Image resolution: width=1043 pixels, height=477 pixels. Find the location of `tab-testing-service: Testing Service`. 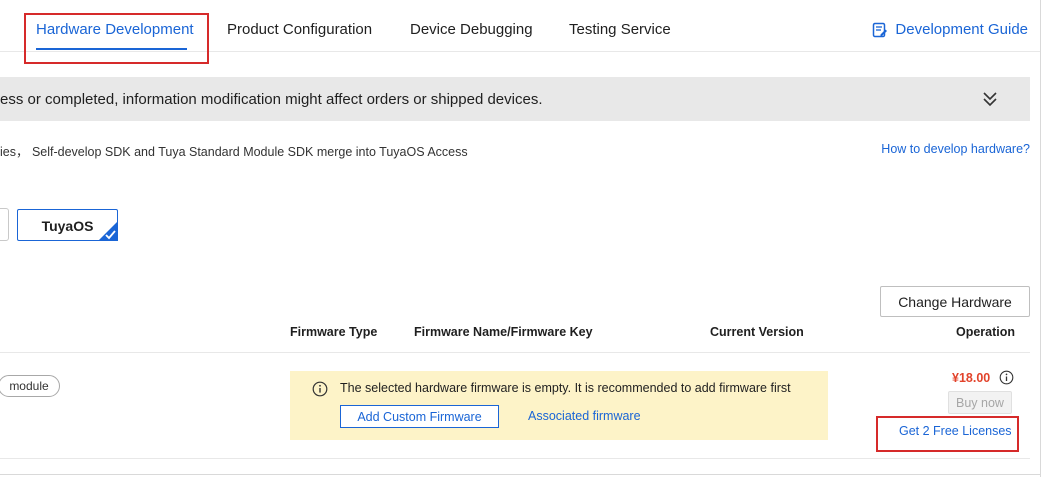

tab-testing-service: Testing Service is located at coordinates (620, 29).